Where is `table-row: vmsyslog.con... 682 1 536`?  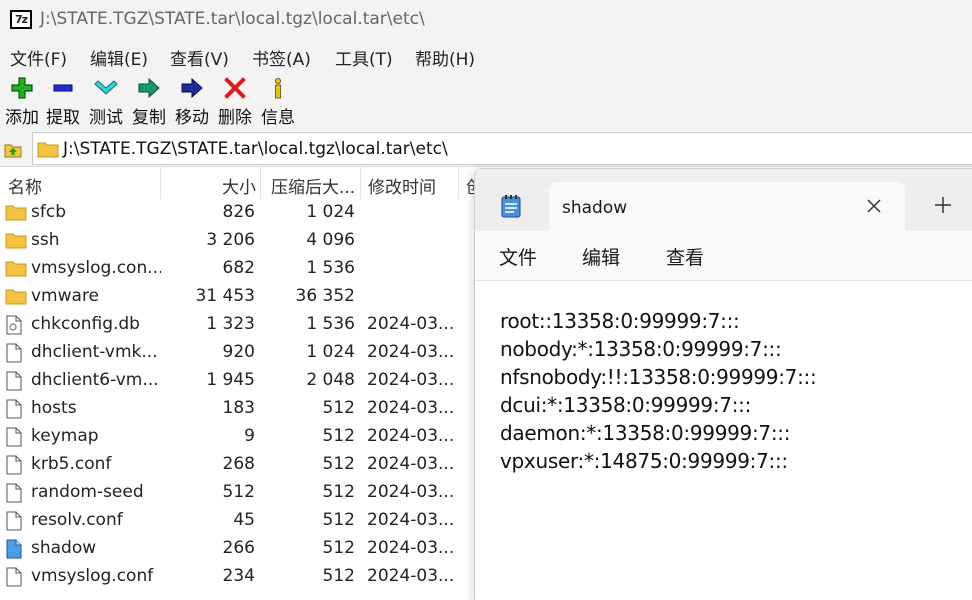
table-row: vmsyslog.con... 682 1 536 is located at coordinates (240, 268).